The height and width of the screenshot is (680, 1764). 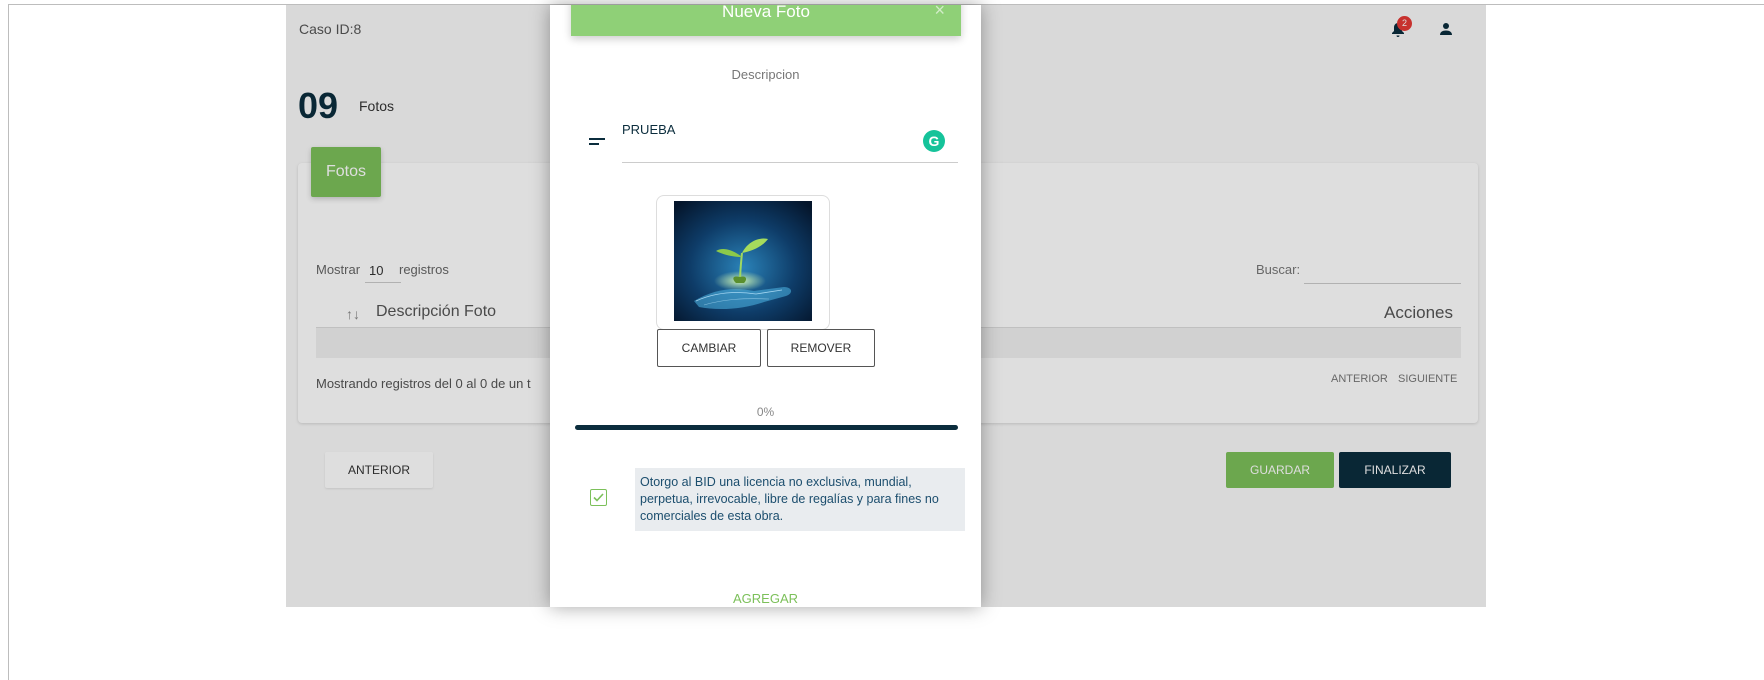 What do you see at coordinates (821, 348) in the screenshot?
I see `remove-photo-button: REMOVER` at bounding box center [821, 348].